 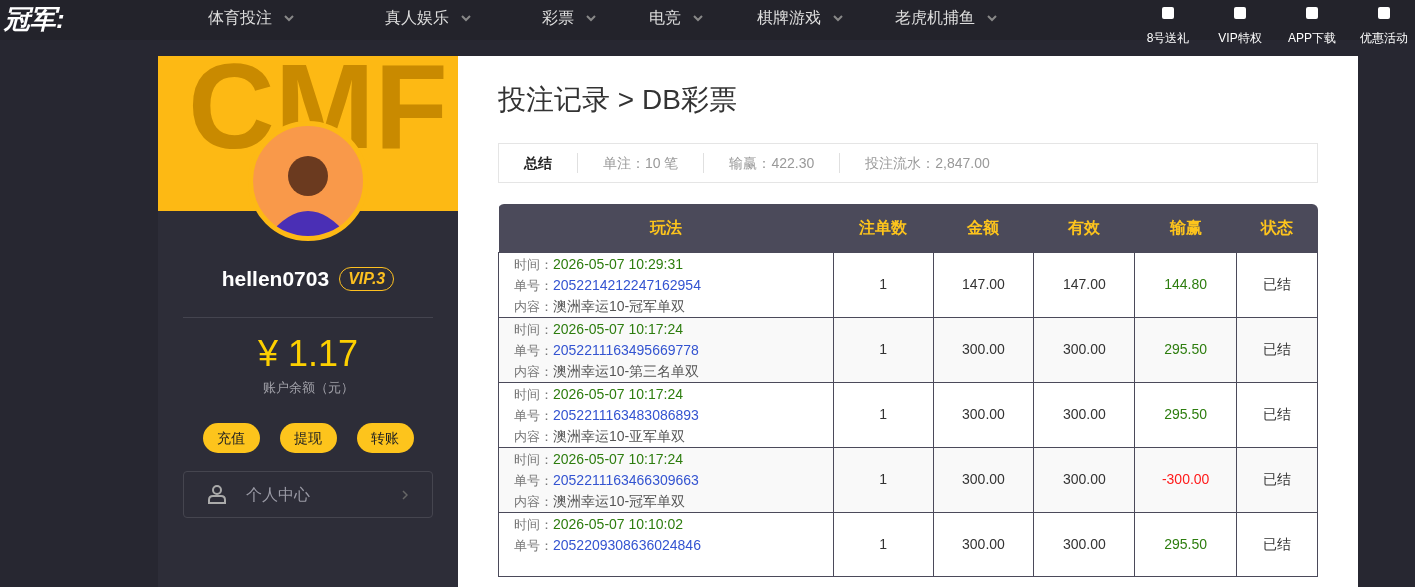 I want to click on shortcut-link: 优惠活动, so click(x=1384, y=26).